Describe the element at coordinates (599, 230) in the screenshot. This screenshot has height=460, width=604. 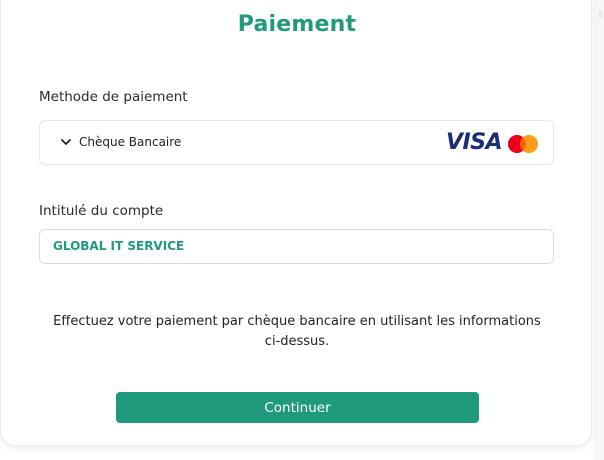
I see `scrollbar-track` at that location.